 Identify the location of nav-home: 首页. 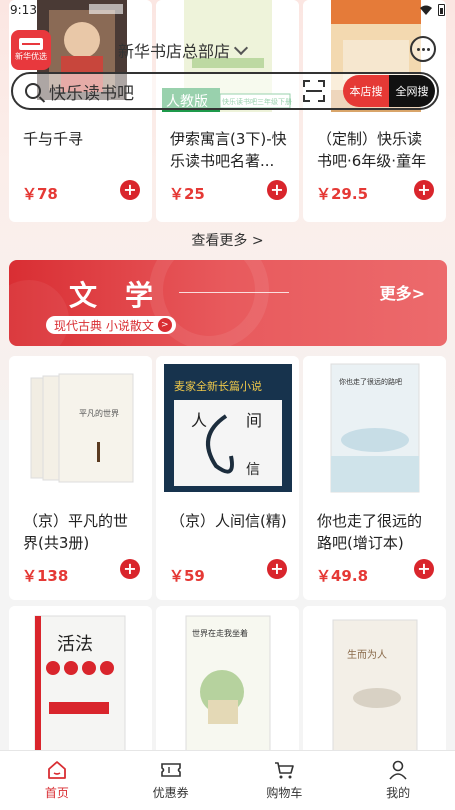
(57, 780).